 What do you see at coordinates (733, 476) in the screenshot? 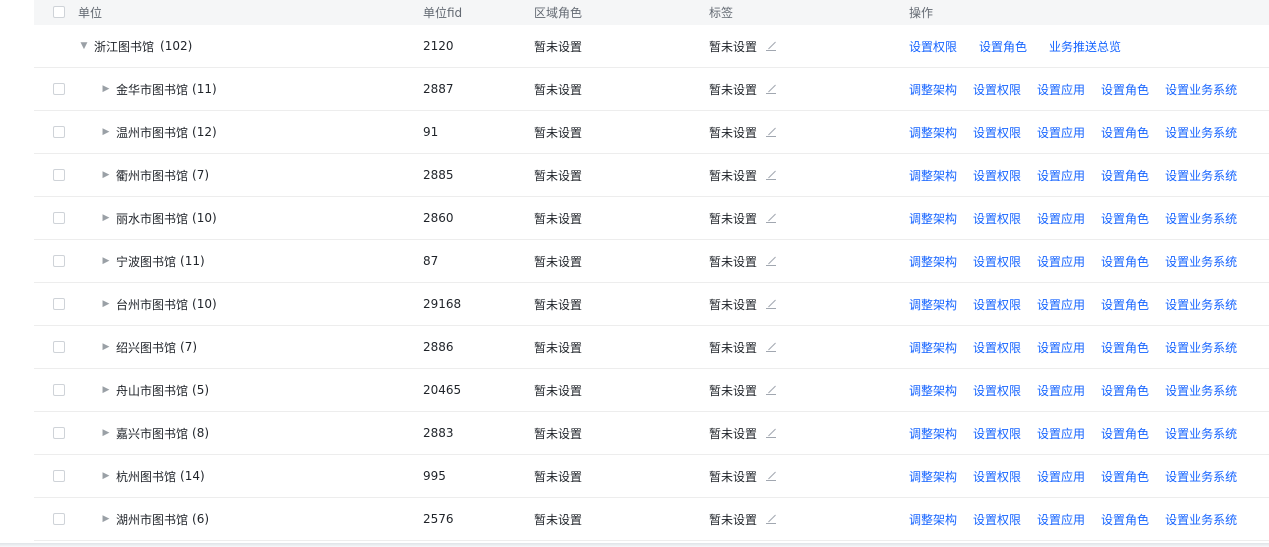
I see `tag-value: 暂未设置` at bounding box center [733, 476].